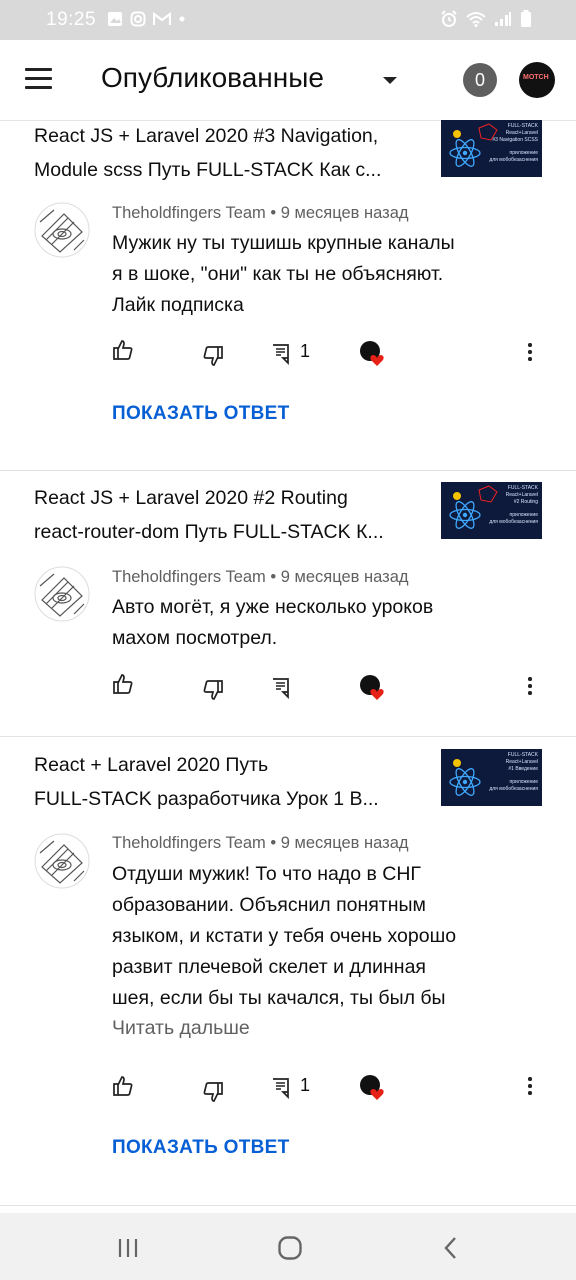  I want to click on app-bar: Опубликованные 0 MOTCH, so click(288, 80).